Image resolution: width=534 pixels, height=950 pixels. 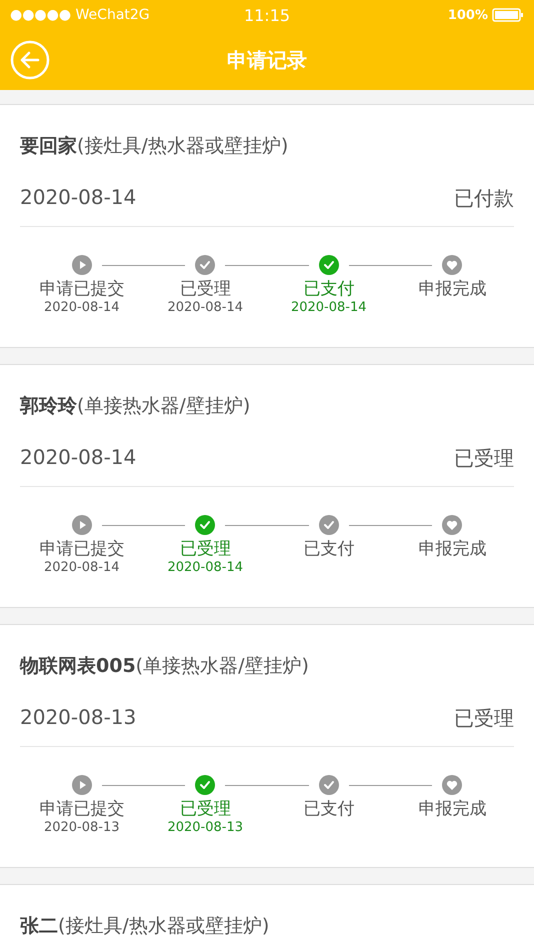 I want to click on record-title: 要回家(接灶具/热水器或壁挂炉), so click(x=155, y=146).